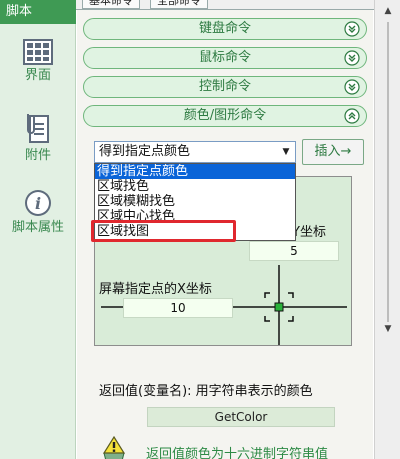  What do you see at coordinates (226, 5) in the screenshot?
I see `command-tabs: 基本命令 全部命令` at bounding box center [226, 5].